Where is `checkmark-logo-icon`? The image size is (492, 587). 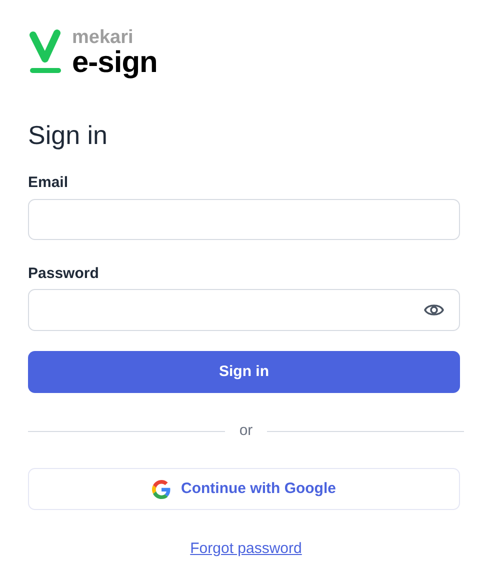 checkmark-logo-icon is located at coordinates (45, 52).